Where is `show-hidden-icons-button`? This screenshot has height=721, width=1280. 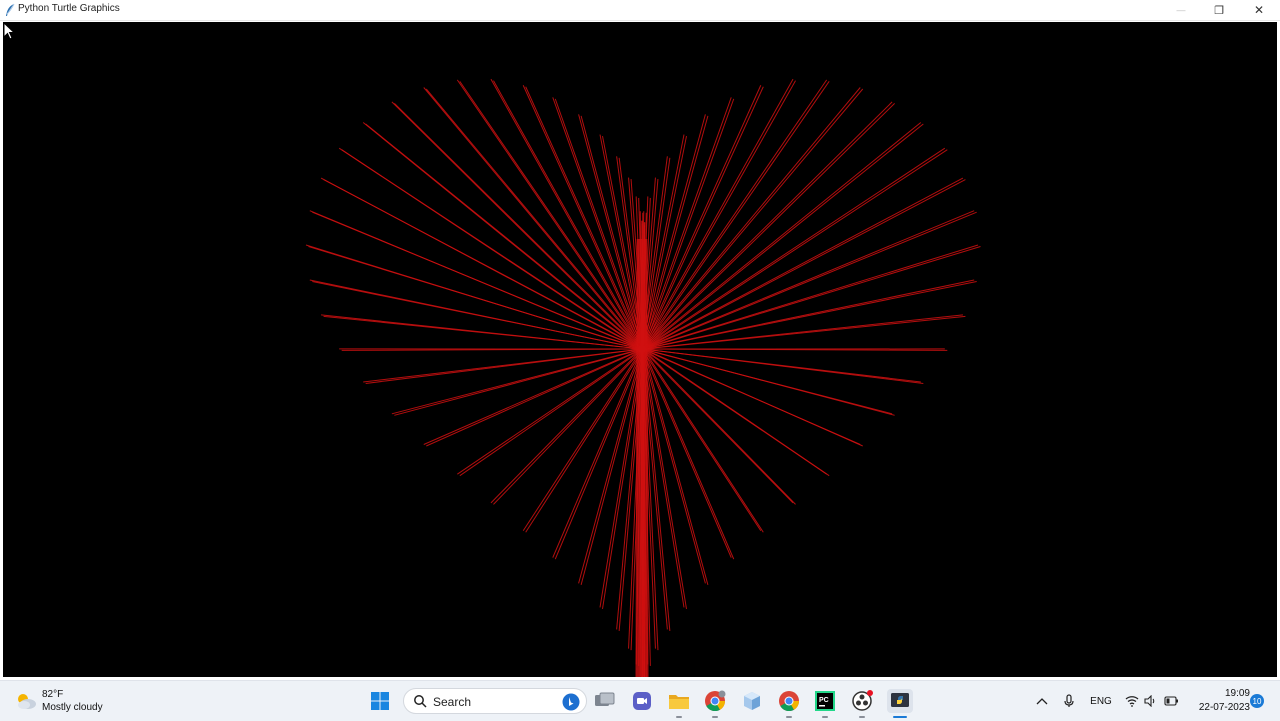 show-hidden-icons-button is located at coordinates (1042, 701).